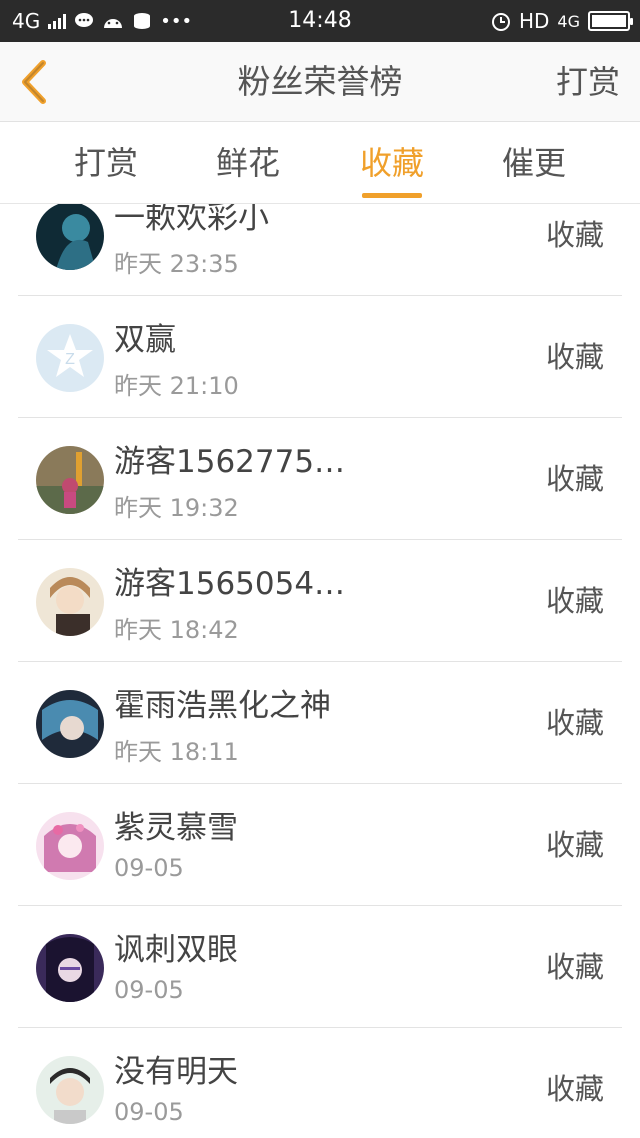 This screenshot has width=640, height=1138. I want to click on tab-label: 鲜花, so click(247, 163).